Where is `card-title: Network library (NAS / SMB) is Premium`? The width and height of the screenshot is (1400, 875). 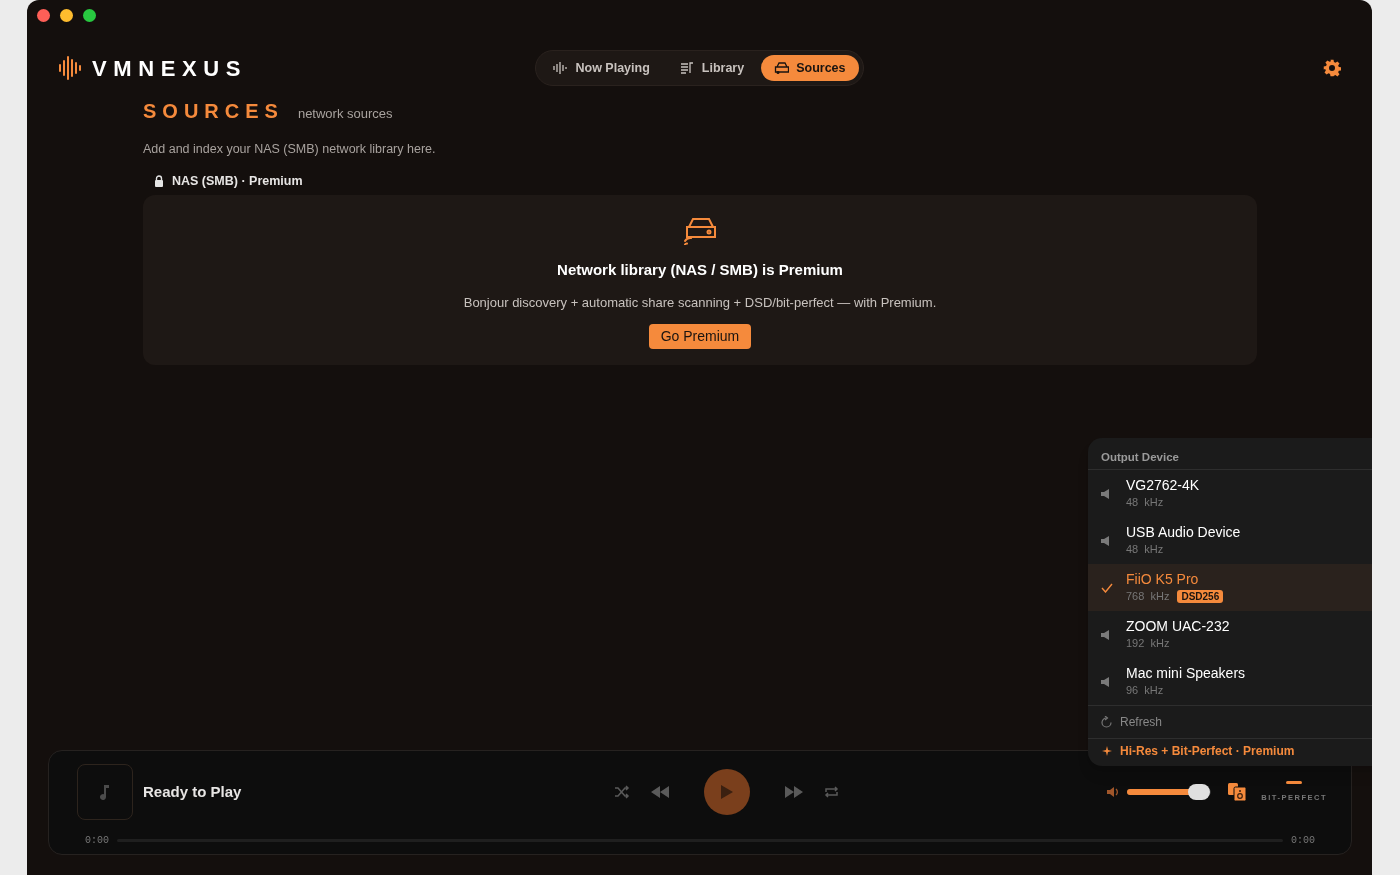 card-title: Network library (NAS / SMB) is Premium is located at coordinates (700, 269).